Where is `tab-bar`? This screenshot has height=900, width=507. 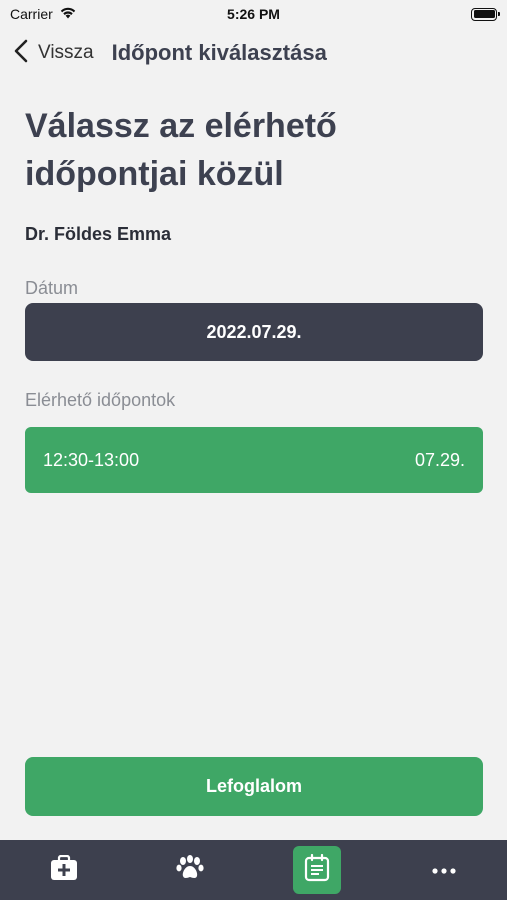
tab-bar is located at coordinates (253, 870).